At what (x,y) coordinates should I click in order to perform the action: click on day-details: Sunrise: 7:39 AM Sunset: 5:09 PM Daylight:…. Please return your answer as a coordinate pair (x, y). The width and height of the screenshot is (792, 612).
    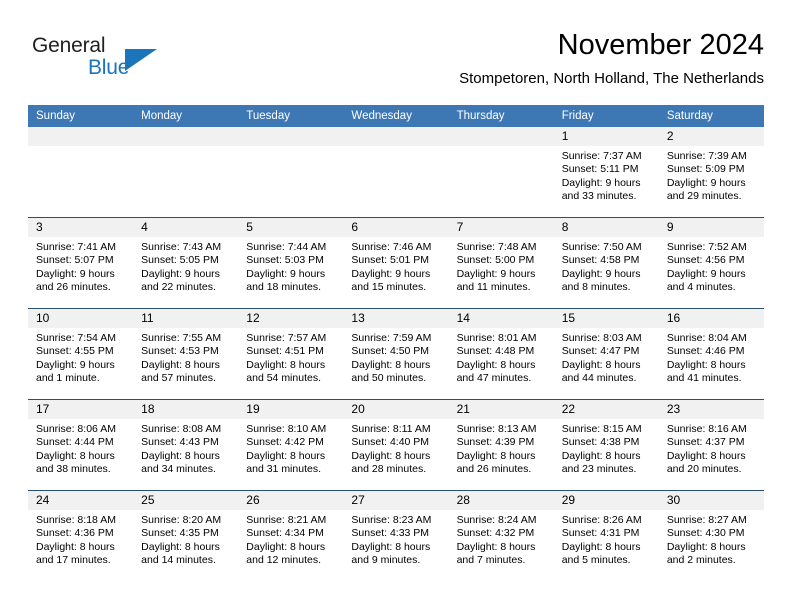
    Looking at the image, I should click on (711, 175).